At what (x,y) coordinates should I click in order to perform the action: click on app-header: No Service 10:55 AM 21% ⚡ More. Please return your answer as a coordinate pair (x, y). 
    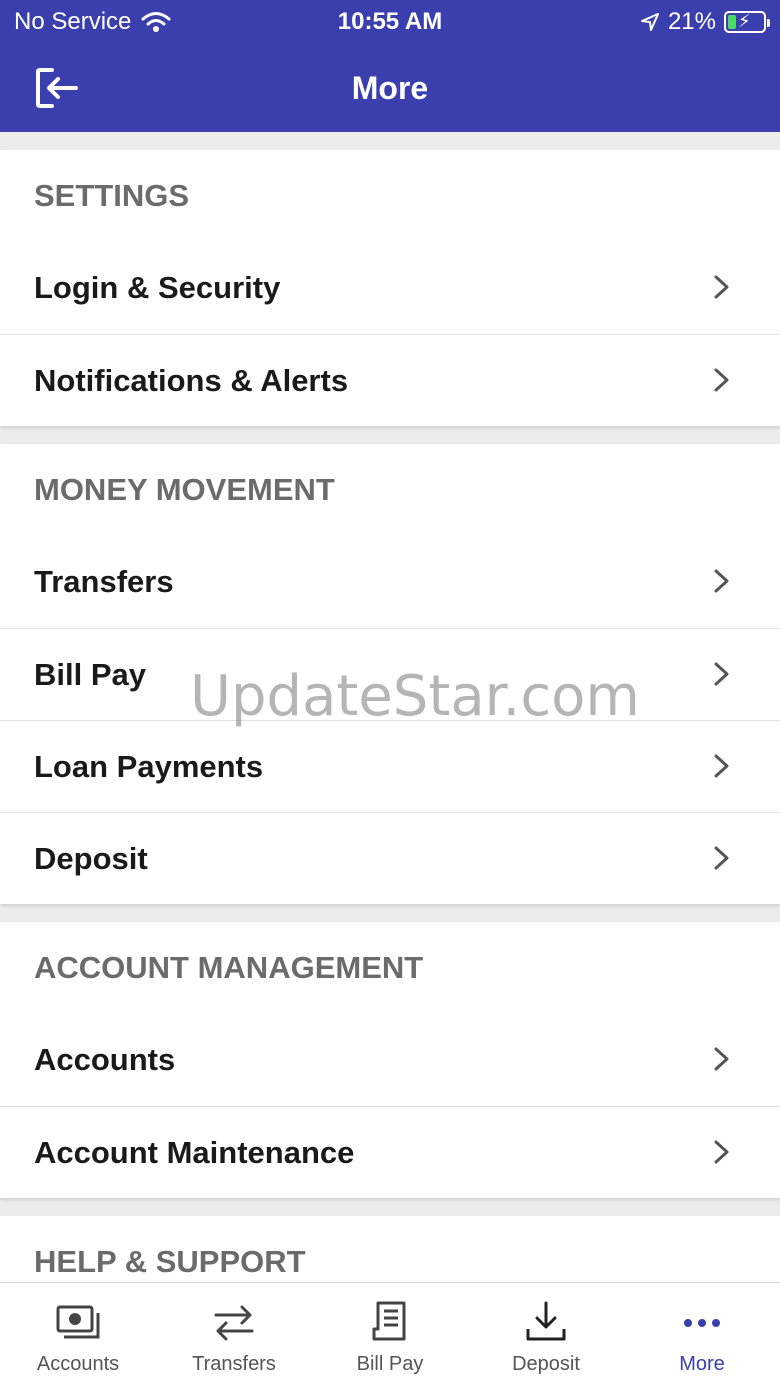
    Looking at the image, I should click on (390, 66).